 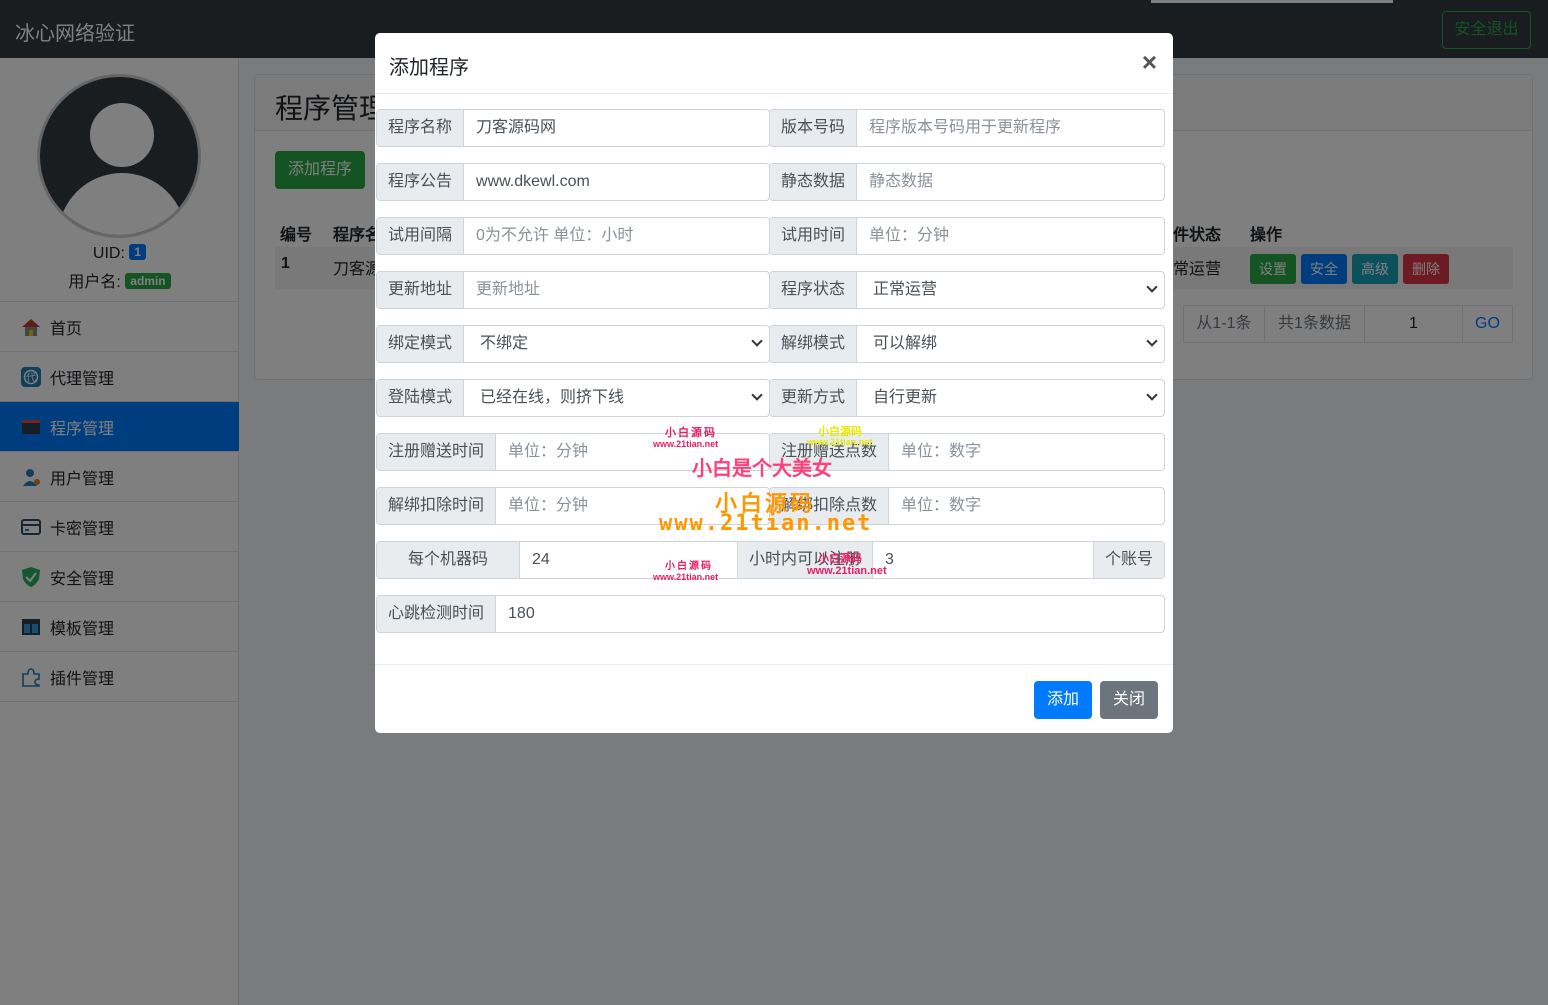 I want to click on bind-mode-group: 绑定模式 不绑定, so click(x=573, y=344).